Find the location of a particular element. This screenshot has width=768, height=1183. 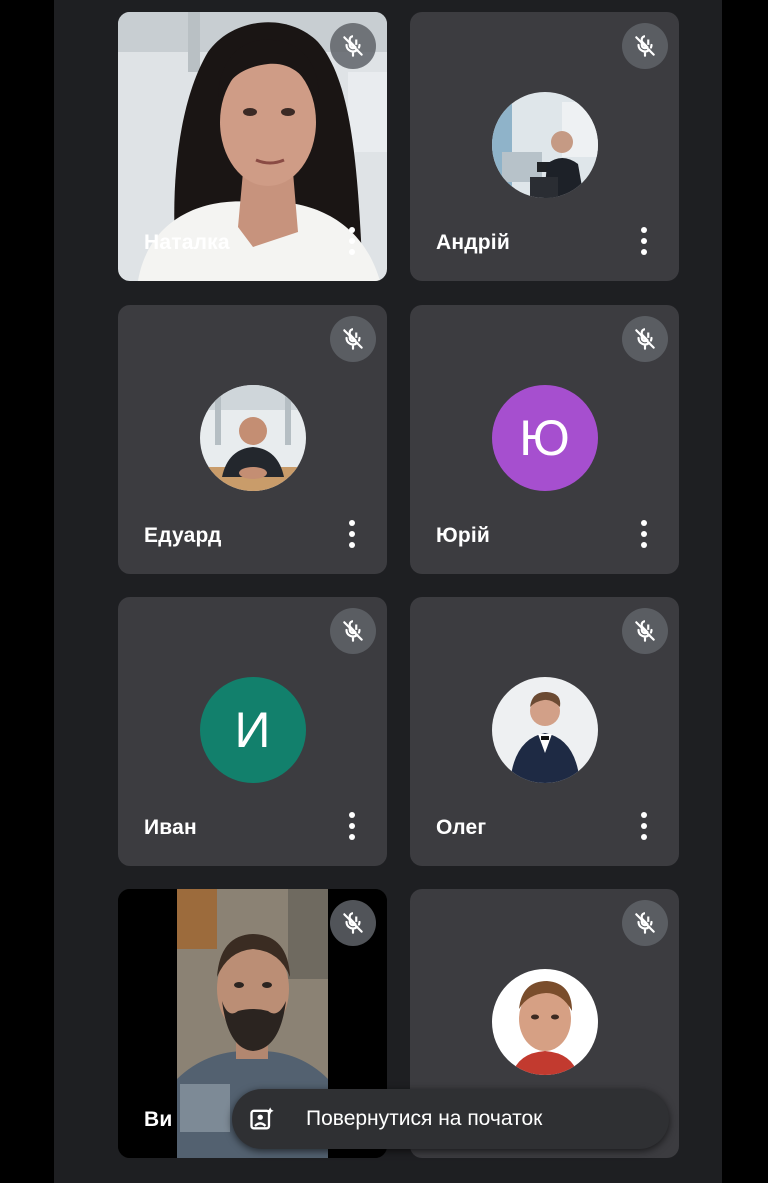

participant-tile-ivan: И Иван is located at coordinates (252, 731).